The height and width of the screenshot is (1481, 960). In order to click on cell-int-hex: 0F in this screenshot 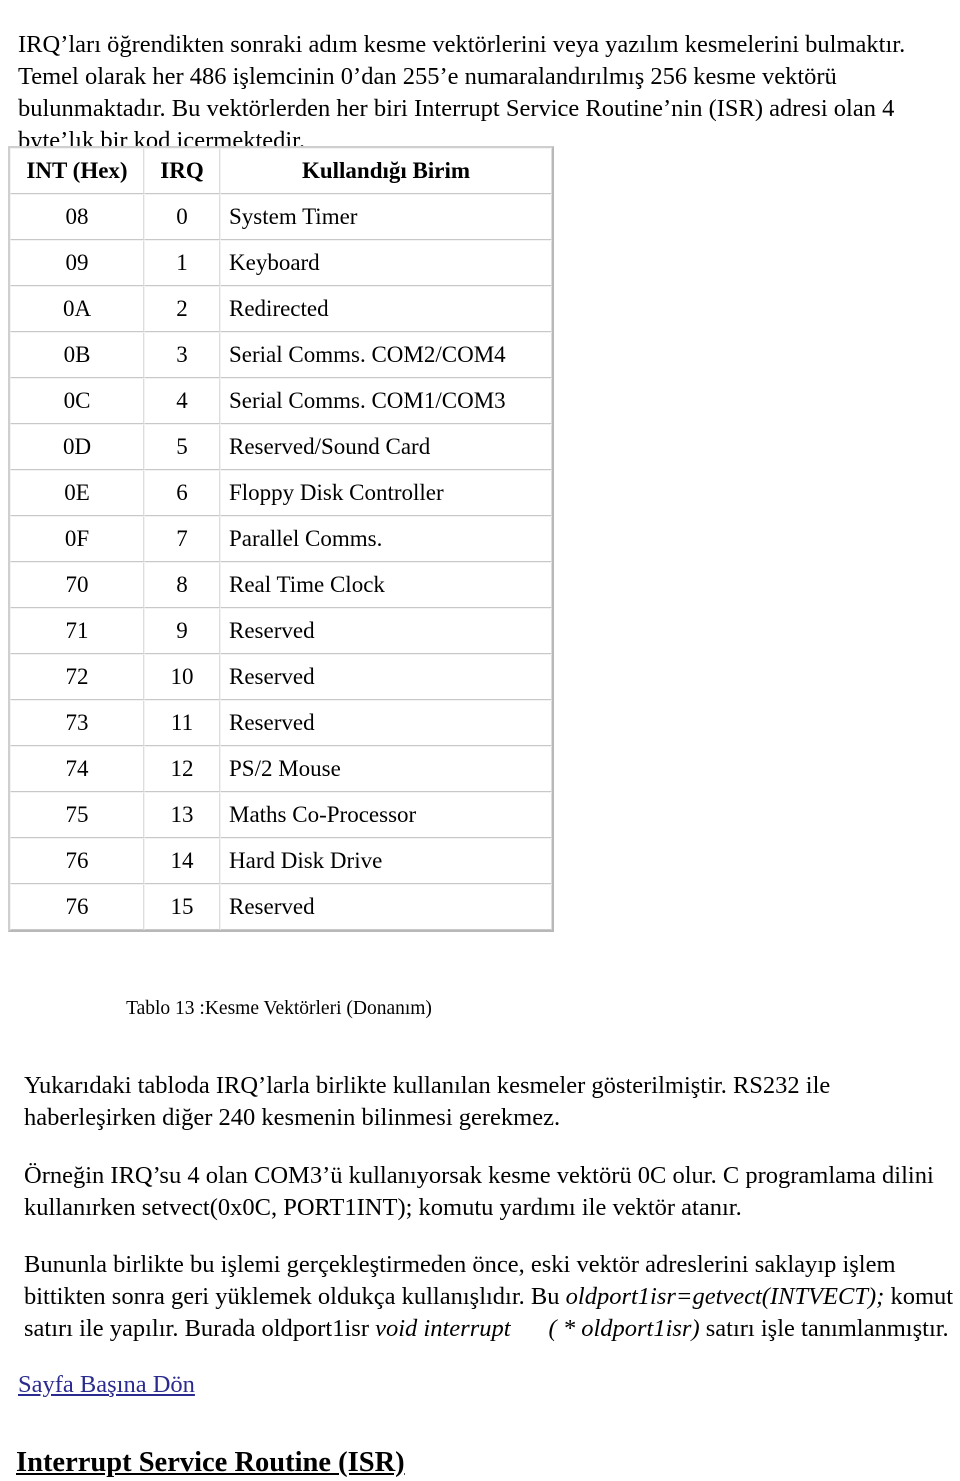, I will do `click(77, 539)`.